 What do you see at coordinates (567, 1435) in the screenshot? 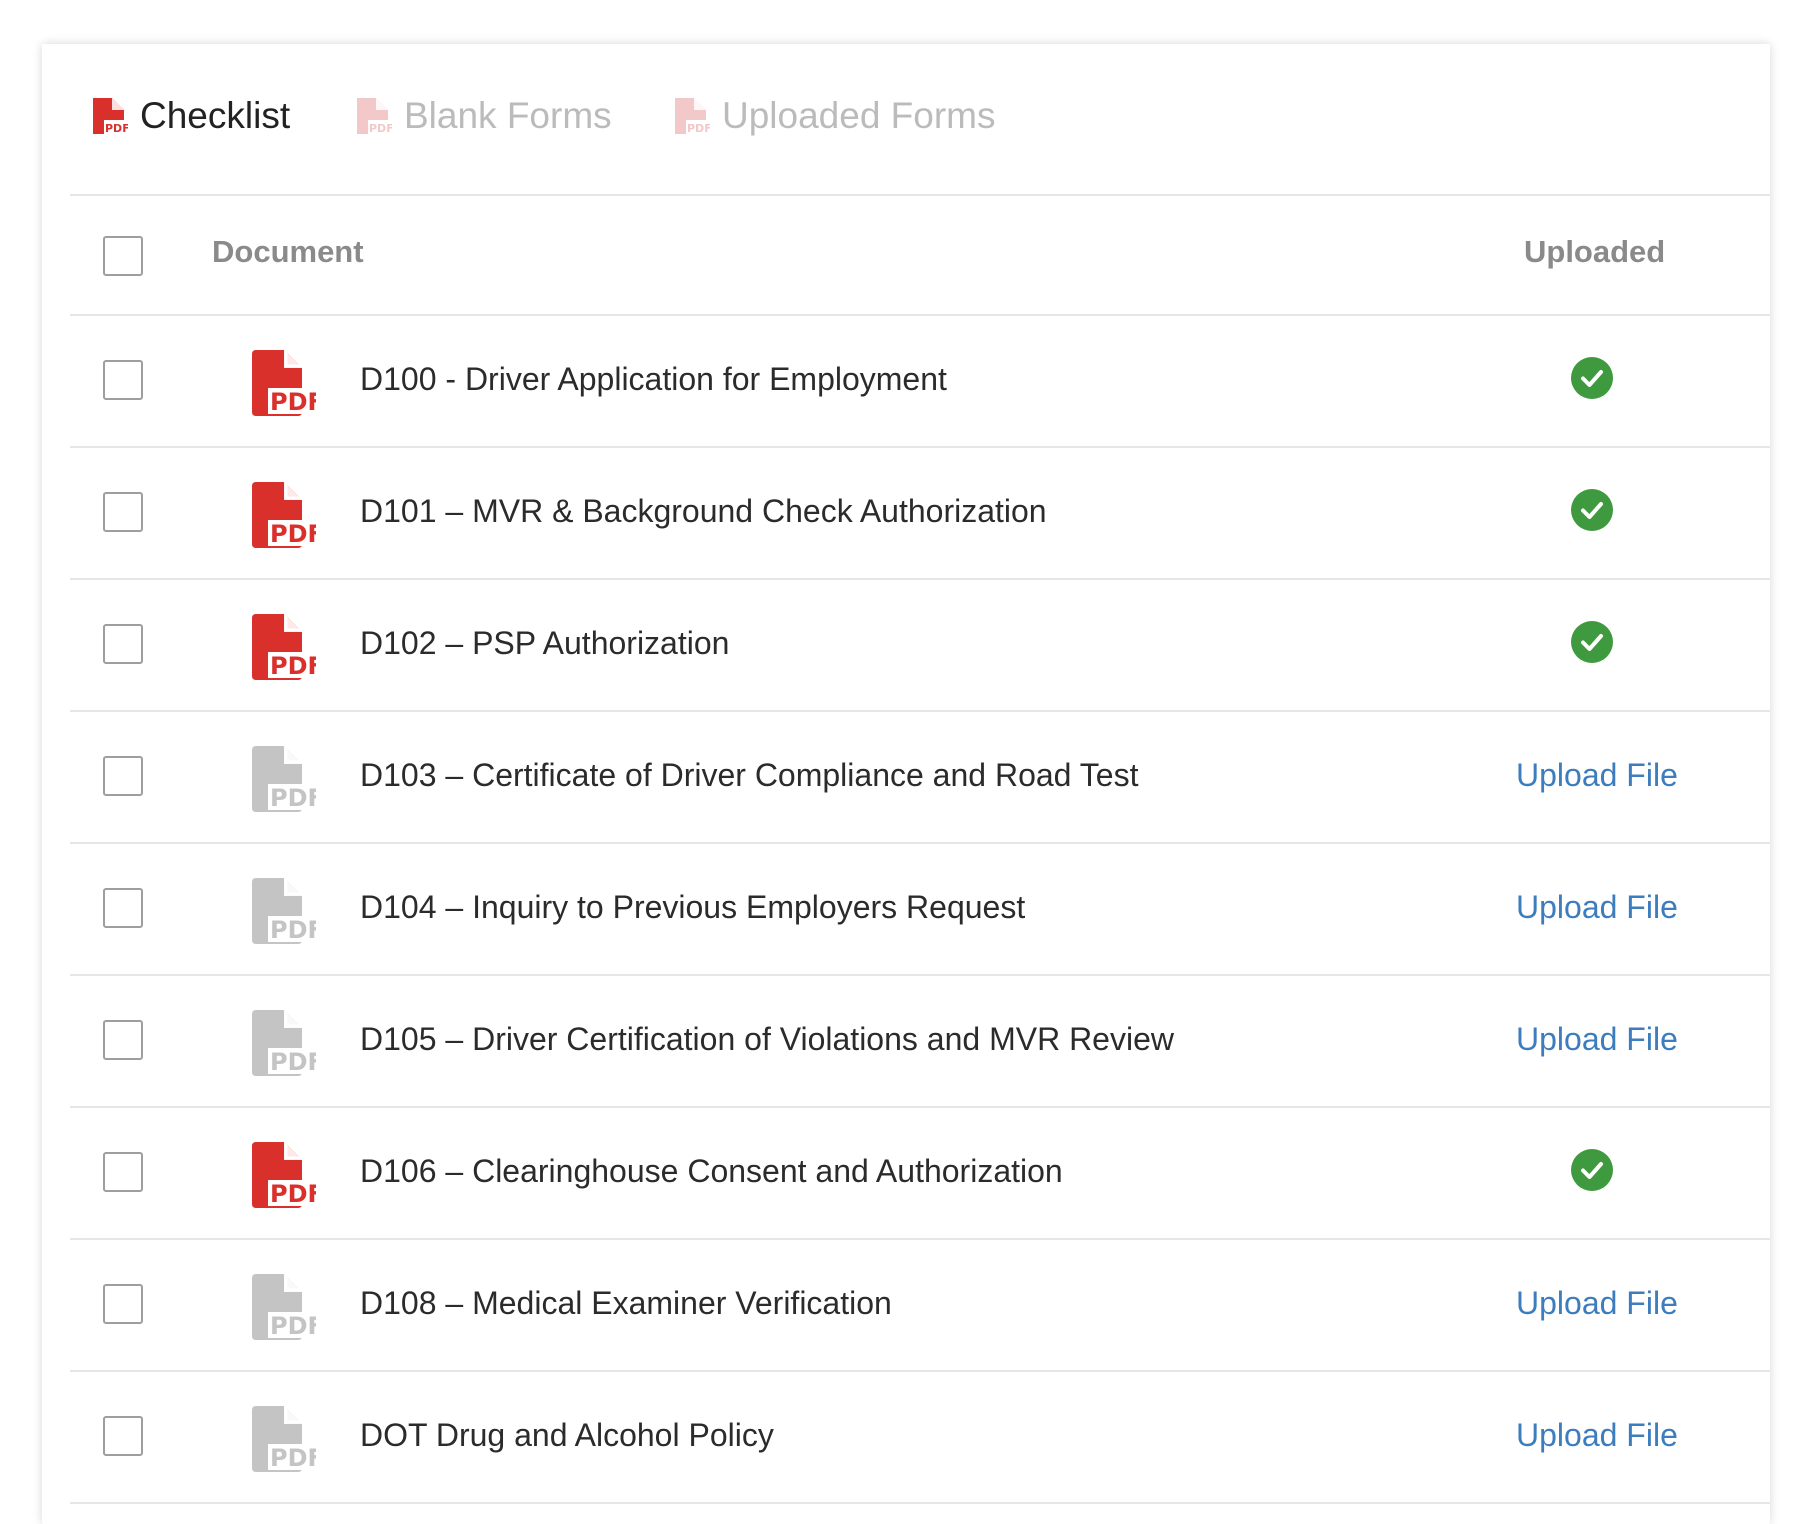
I see `document-title: DOT Drug and Alcohol Policy` at bounding box center [567, 1435].